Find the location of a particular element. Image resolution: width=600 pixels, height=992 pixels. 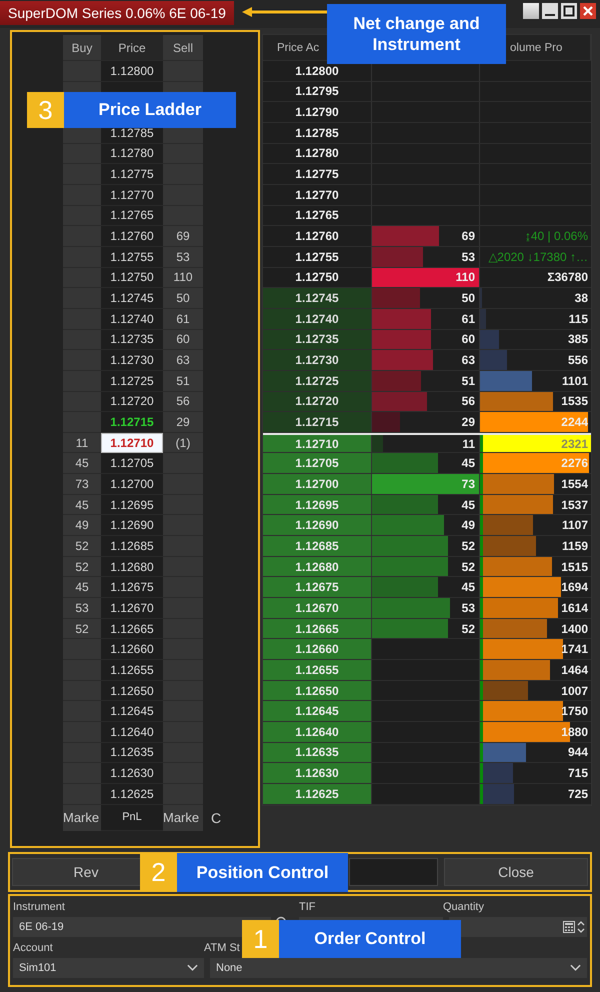

buy-cell: 11 is located at coordinates (82, 443).